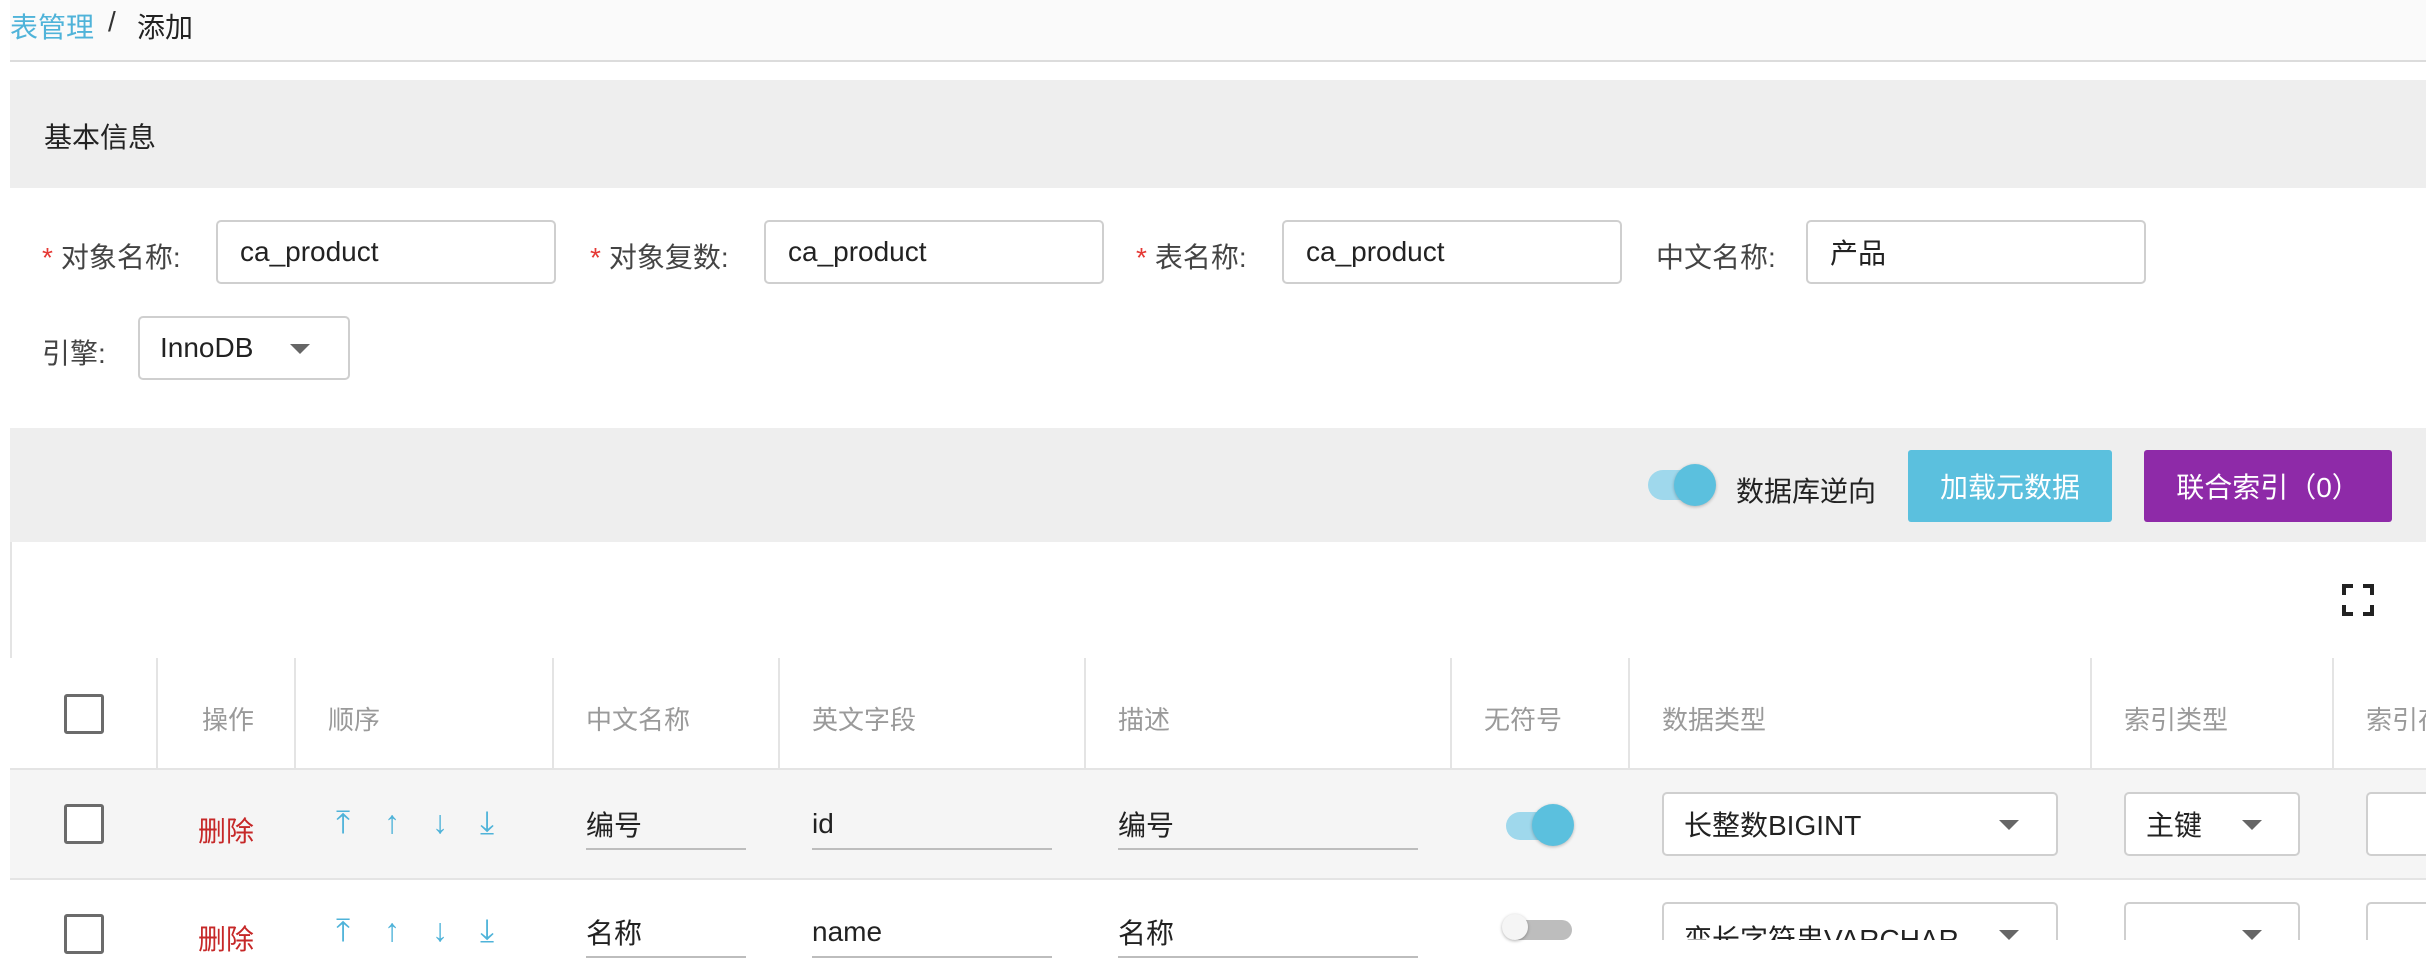 This screenshot has width=2426, height=958. What do you see at coordinates (2396, 720) in the screenshot?
I see `column-header-index-storage: 索引存` at bounding box center [2396, 720].